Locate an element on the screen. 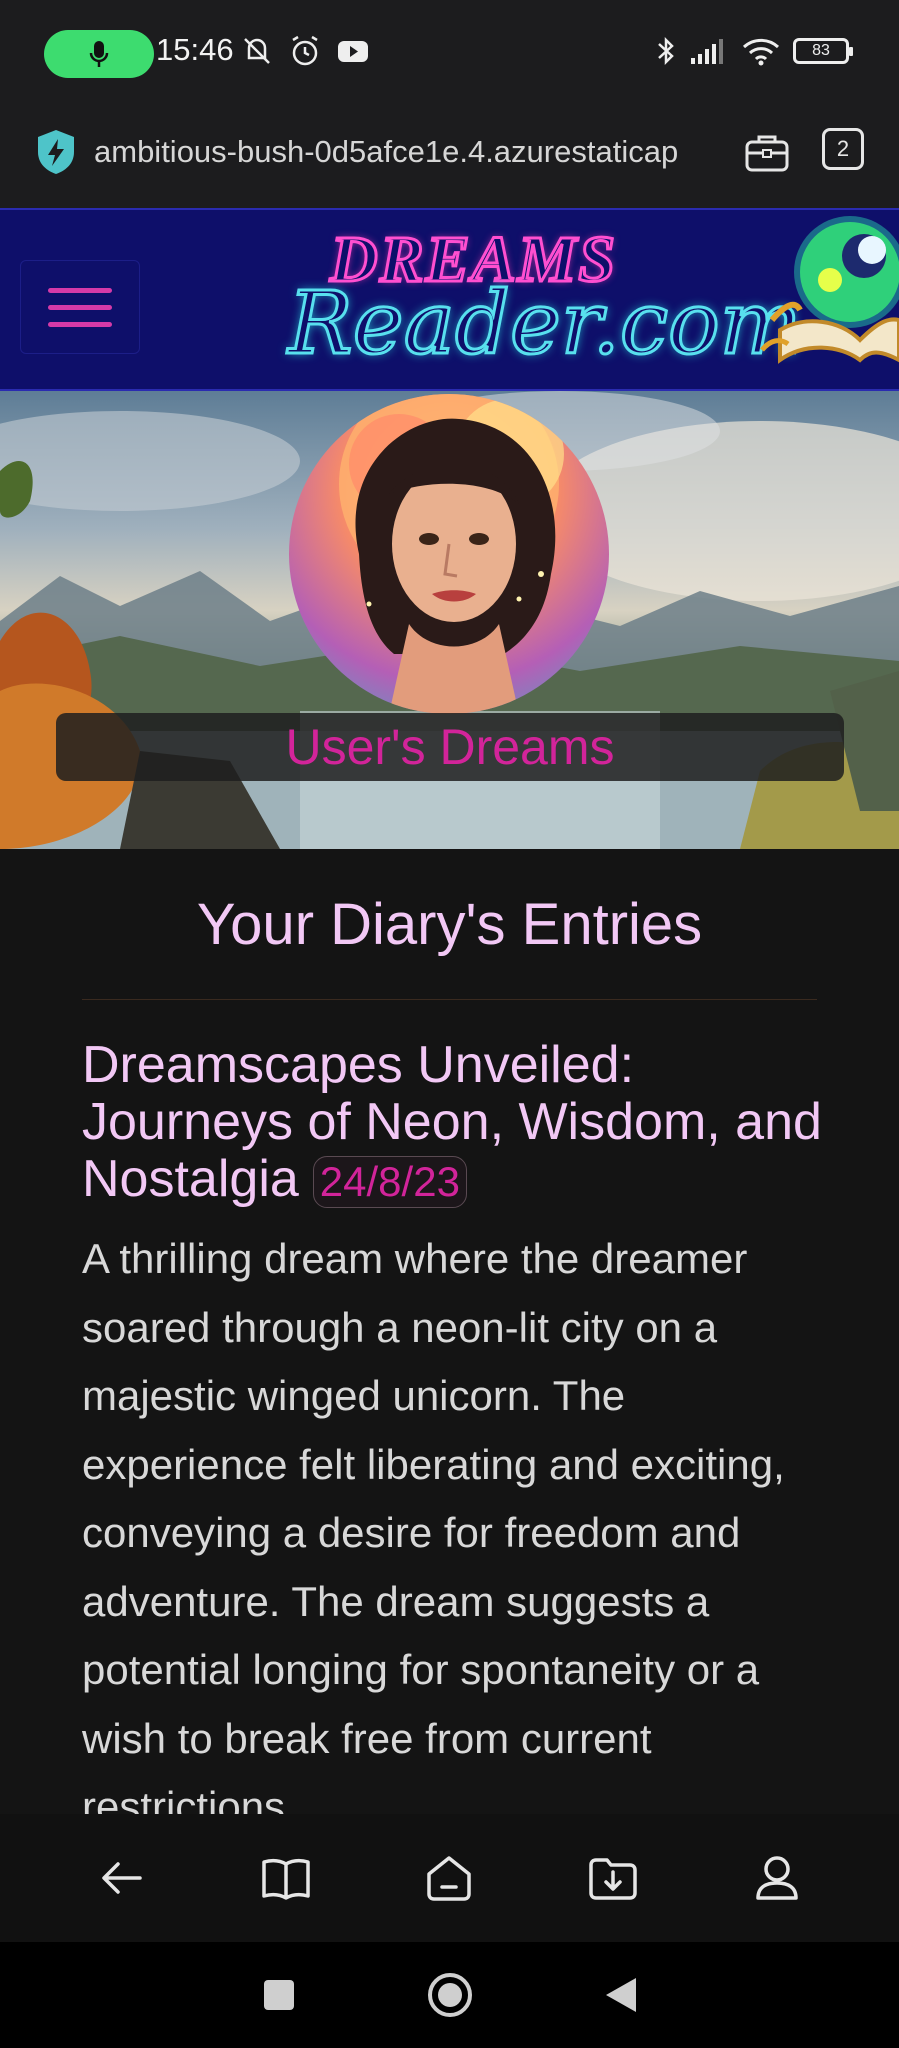 The width and height of the screenshot is (899, 2048). briefcase-icon is located at coordinates (767, 153).